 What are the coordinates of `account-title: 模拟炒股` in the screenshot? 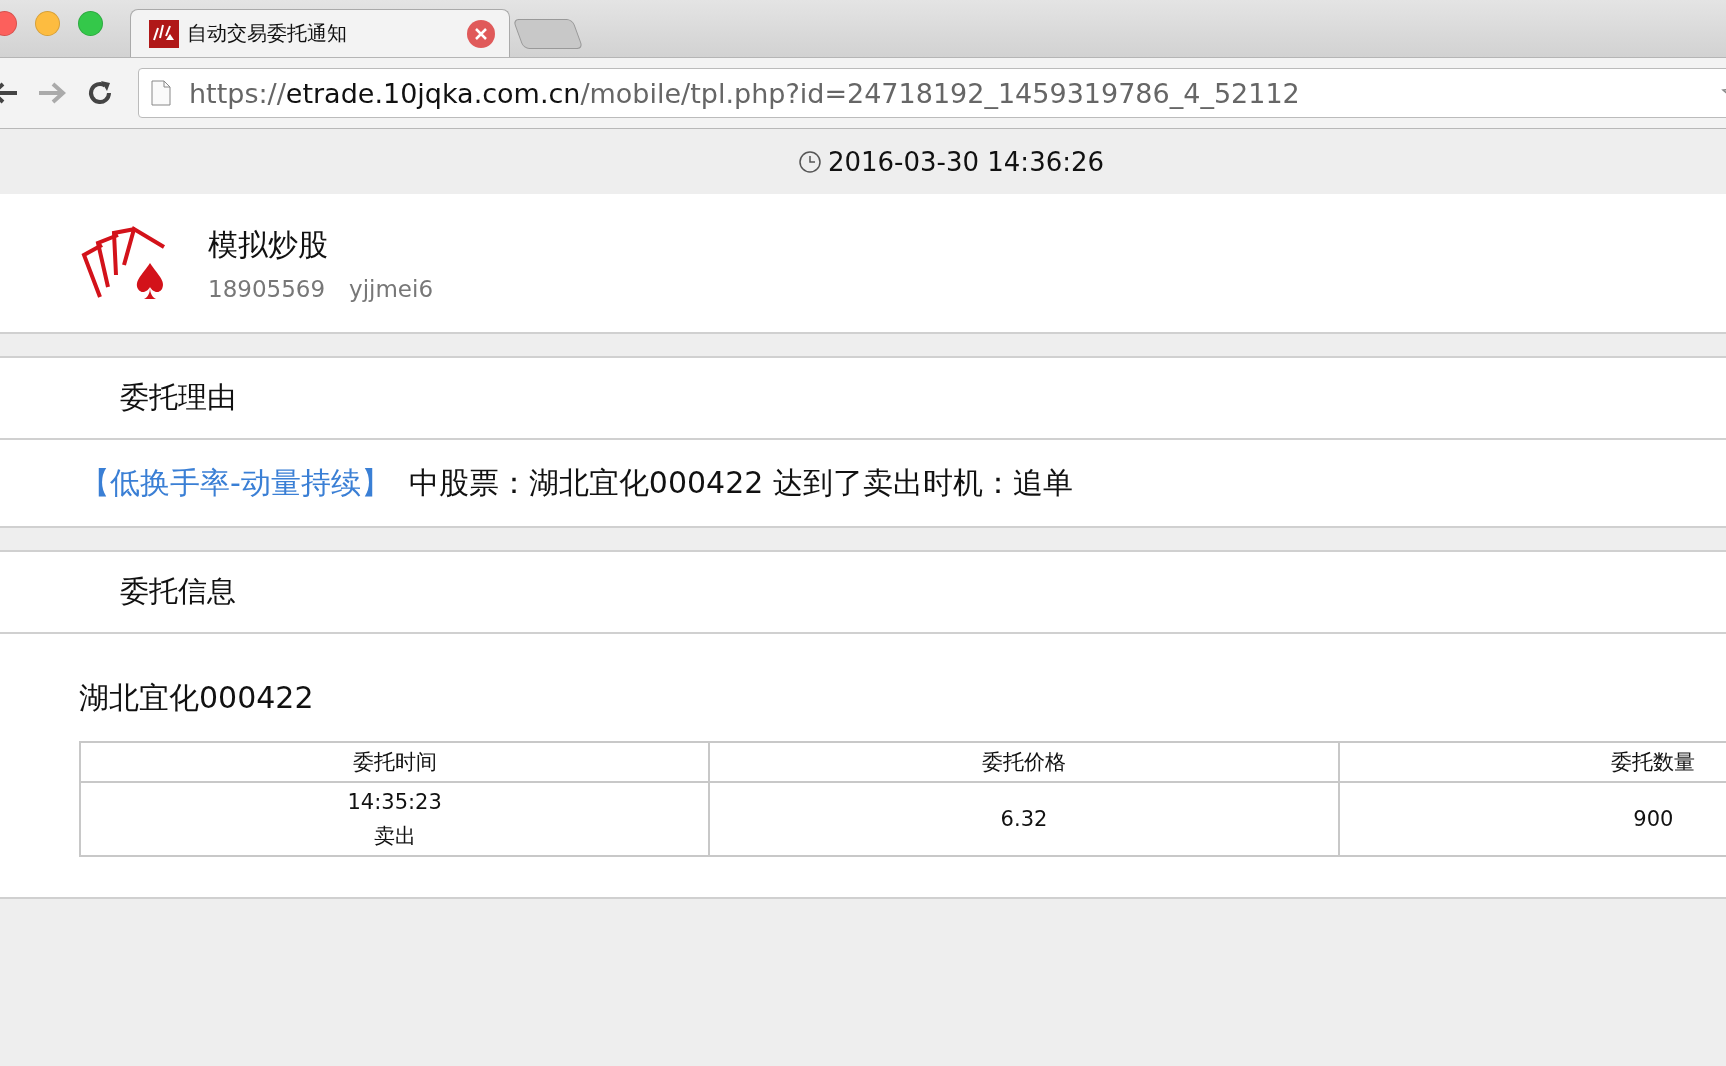 It's located at (268, 244).